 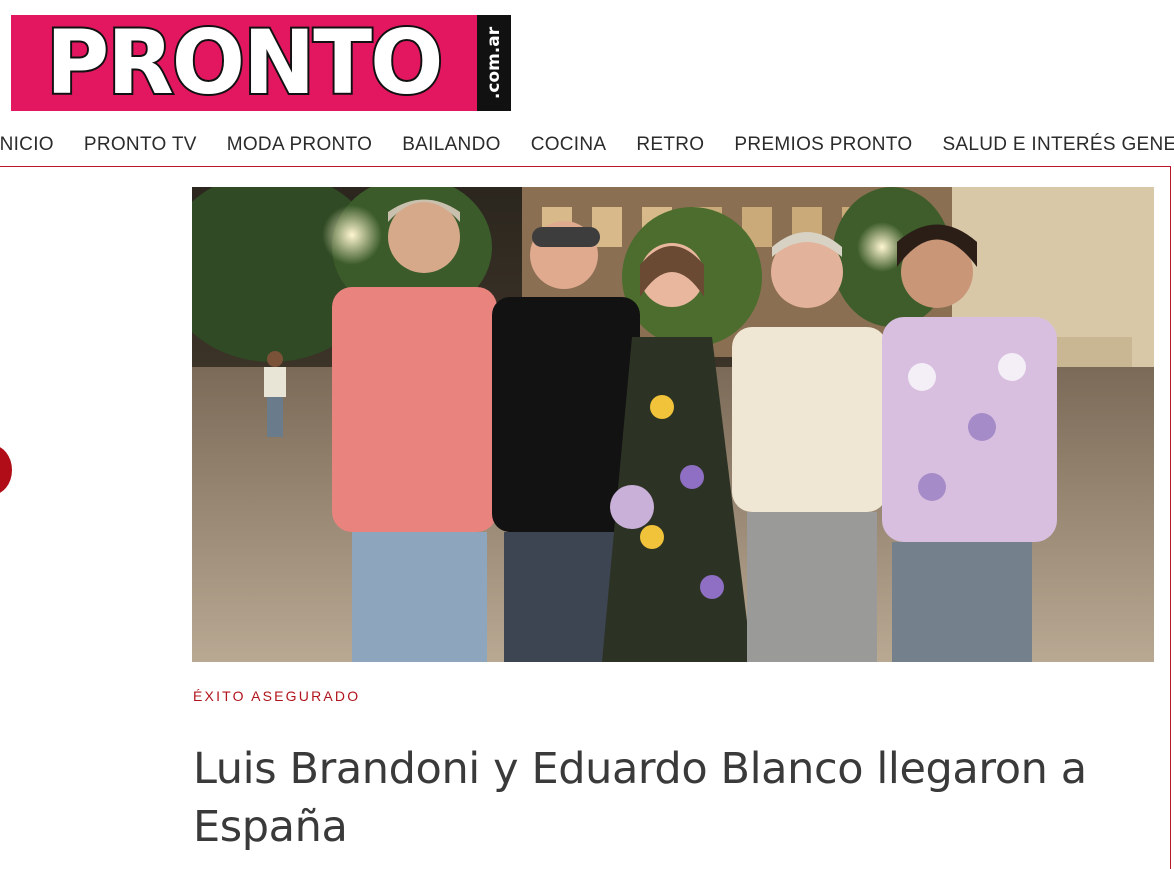 What do you see at coordinates (670, 145) in the screenshot?
I see `nav-item-retro: RETRO` at bounding box center [670, 145].